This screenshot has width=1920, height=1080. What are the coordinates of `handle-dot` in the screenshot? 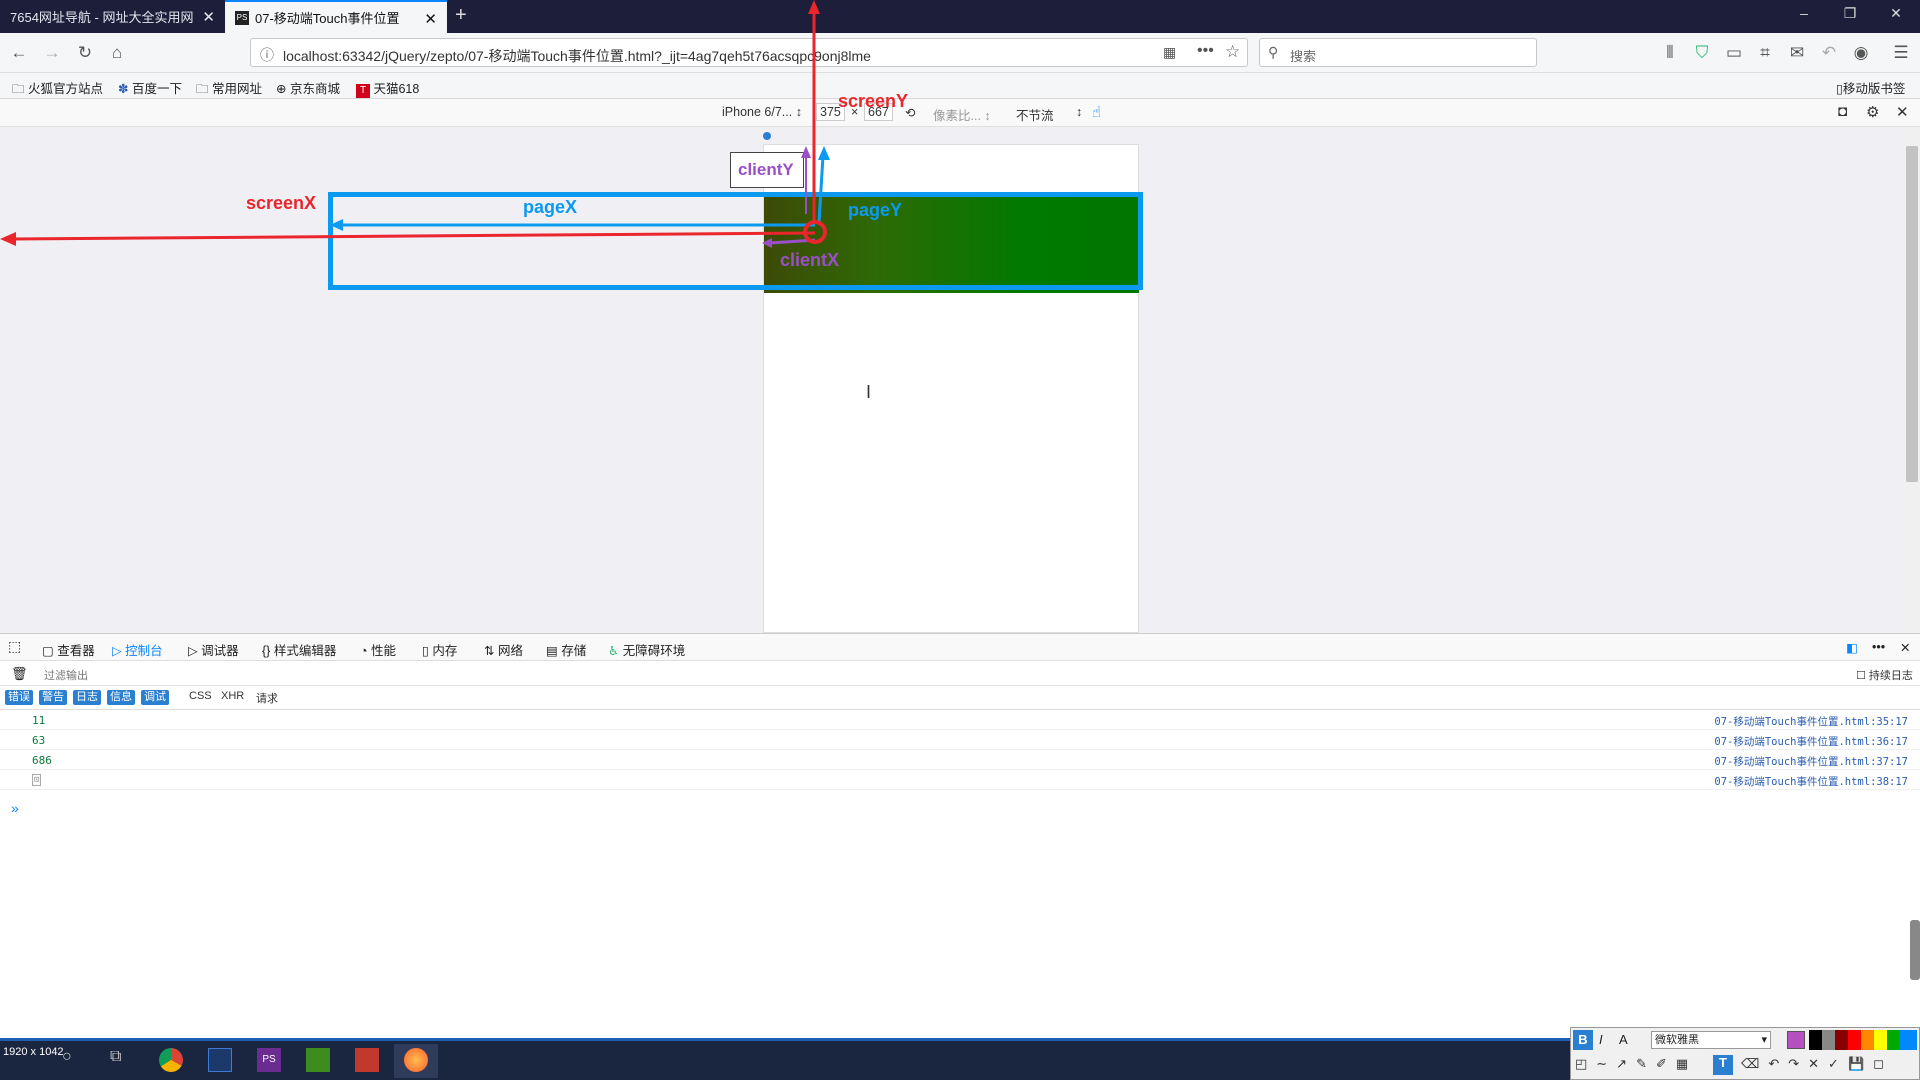 It's located at (767, 136).